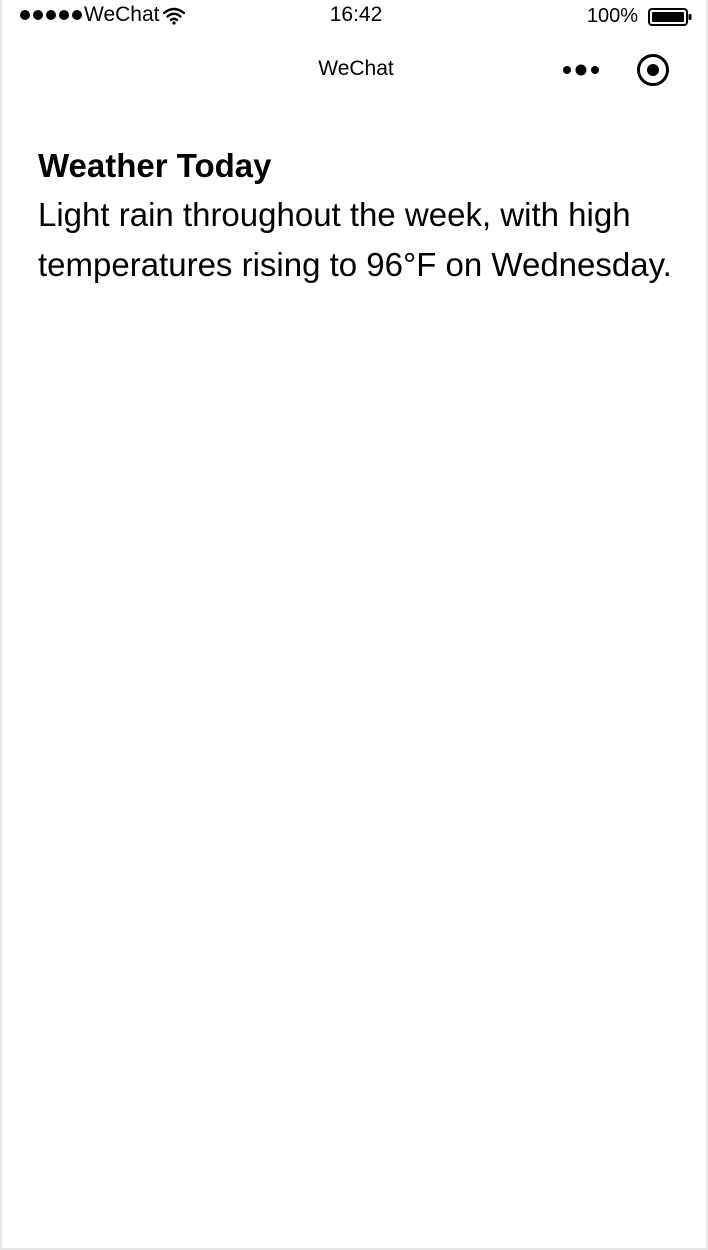 Image resolution: width=708 pixels, height=1250 pixels. Describe the element at coordinates (354, 16) in the screenshot. I see `status-bar: WeChat 16:42 100%` at that location.